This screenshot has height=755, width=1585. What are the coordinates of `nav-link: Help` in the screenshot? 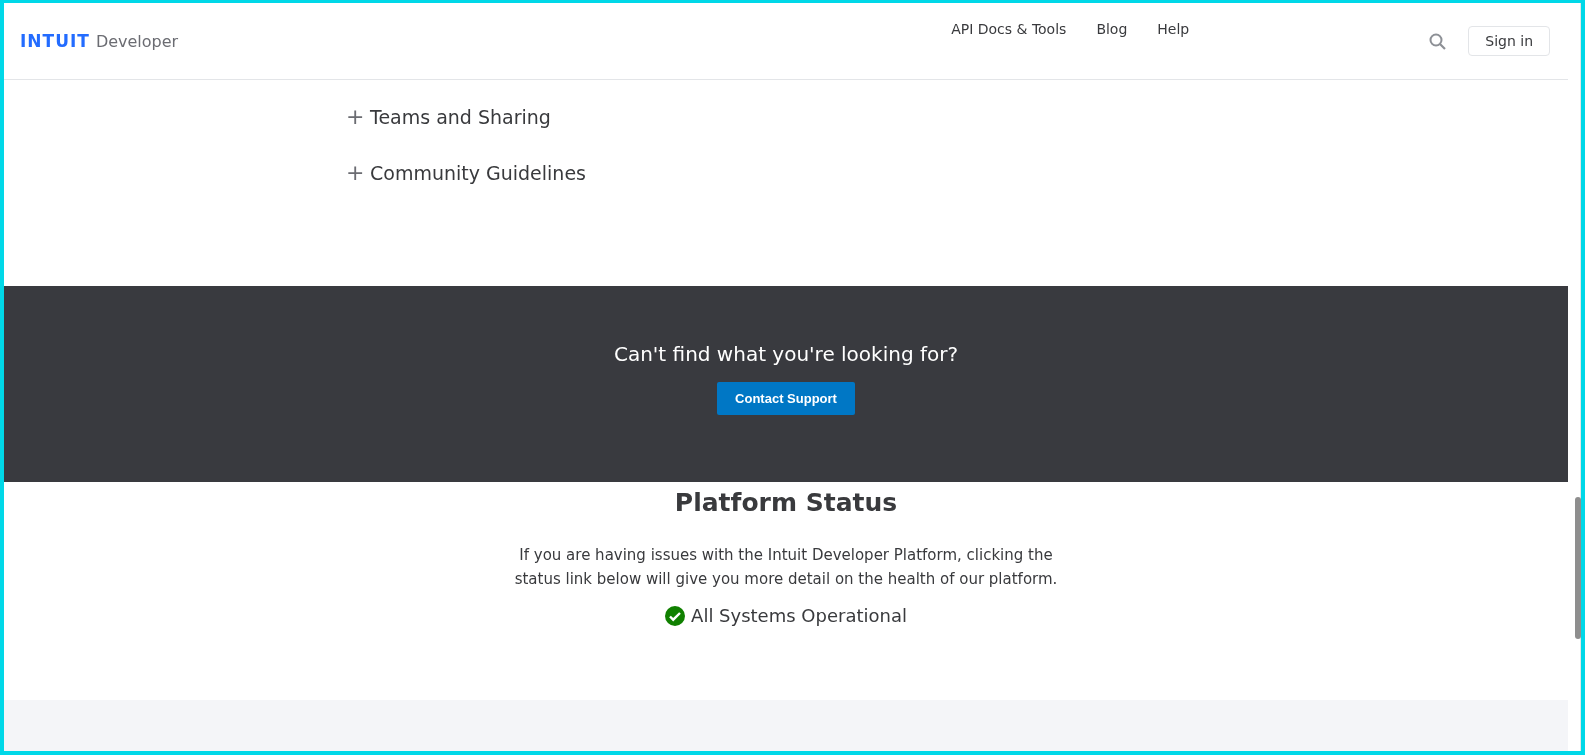 It's located at (1173, 29).